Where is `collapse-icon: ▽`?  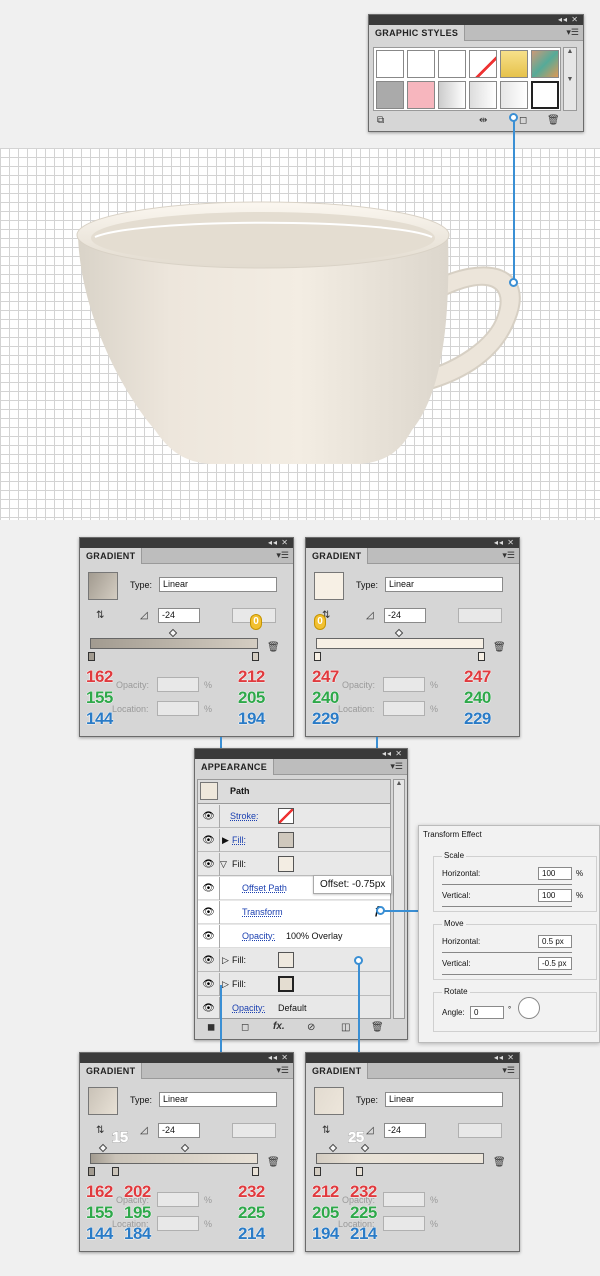
collapse-icon: ▽ is located at coordinates (223, 864).